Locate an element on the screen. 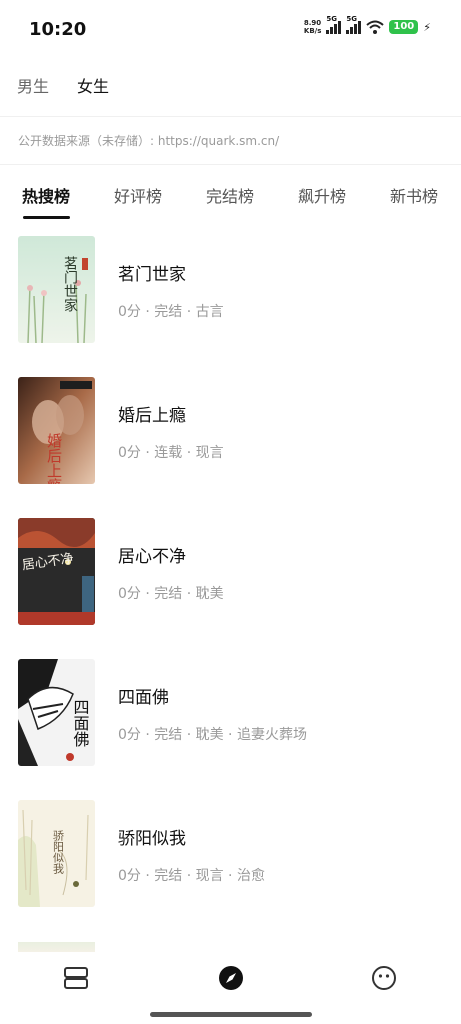 The image size is (461, 1024). gender-tabs: 男生 女生 is located at coordinates (230, 85).